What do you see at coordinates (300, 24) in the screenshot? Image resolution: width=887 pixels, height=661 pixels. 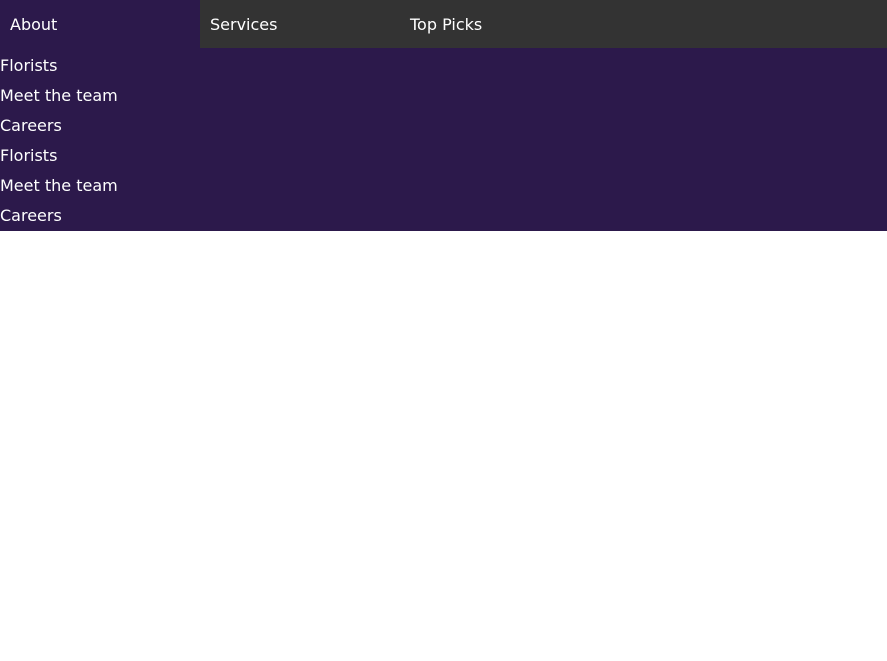 I see `tab-services: Services` at bounding box center [300, 24].